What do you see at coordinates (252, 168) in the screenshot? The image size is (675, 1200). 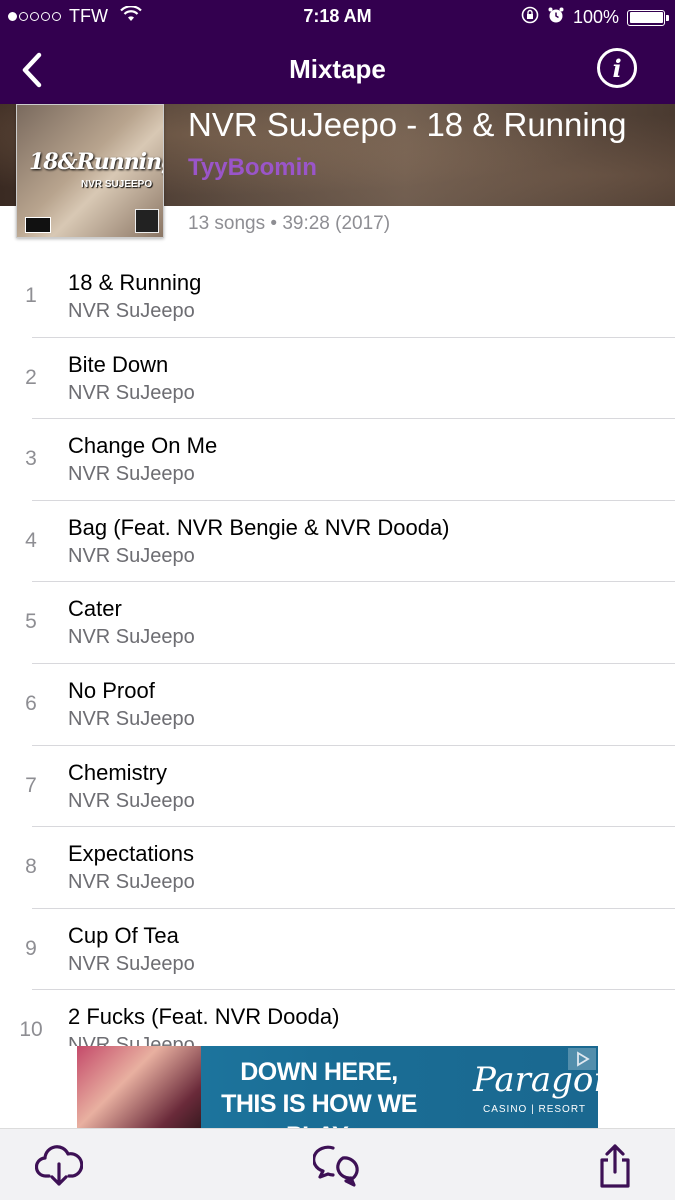 I see `uploader-link: TyyBoomin` at bounding box center [252, 168].